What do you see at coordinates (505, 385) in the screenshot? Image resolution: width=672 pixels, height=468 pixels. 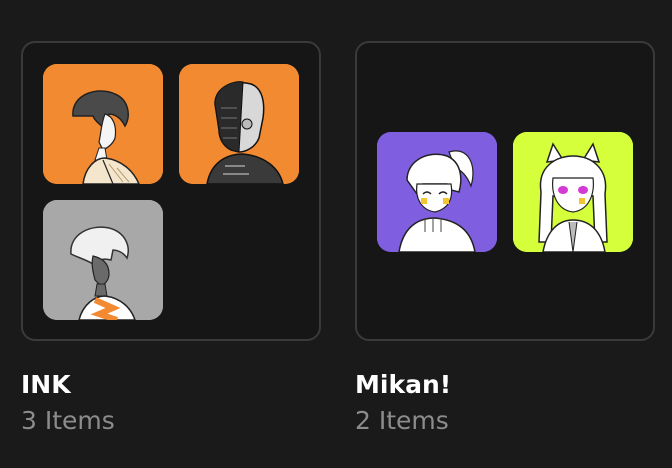 I see `collection-title: Mikan!` at bounding box center [505, 385].